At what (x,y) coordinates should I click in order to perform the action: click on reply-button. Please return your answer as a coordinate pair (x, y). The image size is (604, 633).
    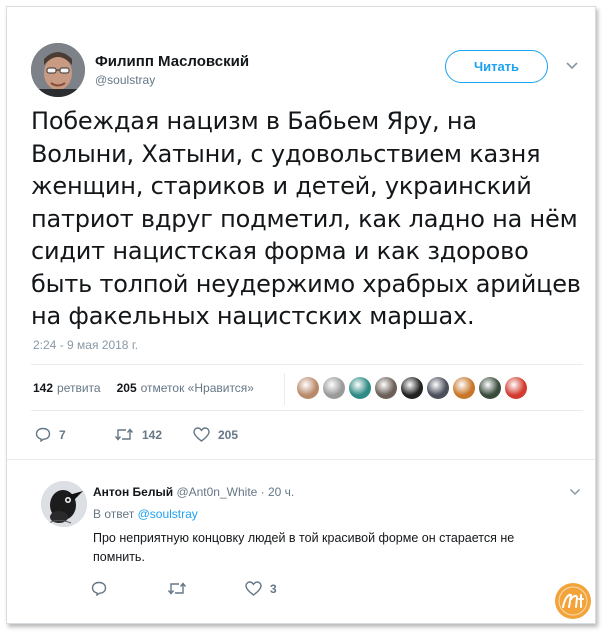
    Looking at the image, I should click on (99, 588).